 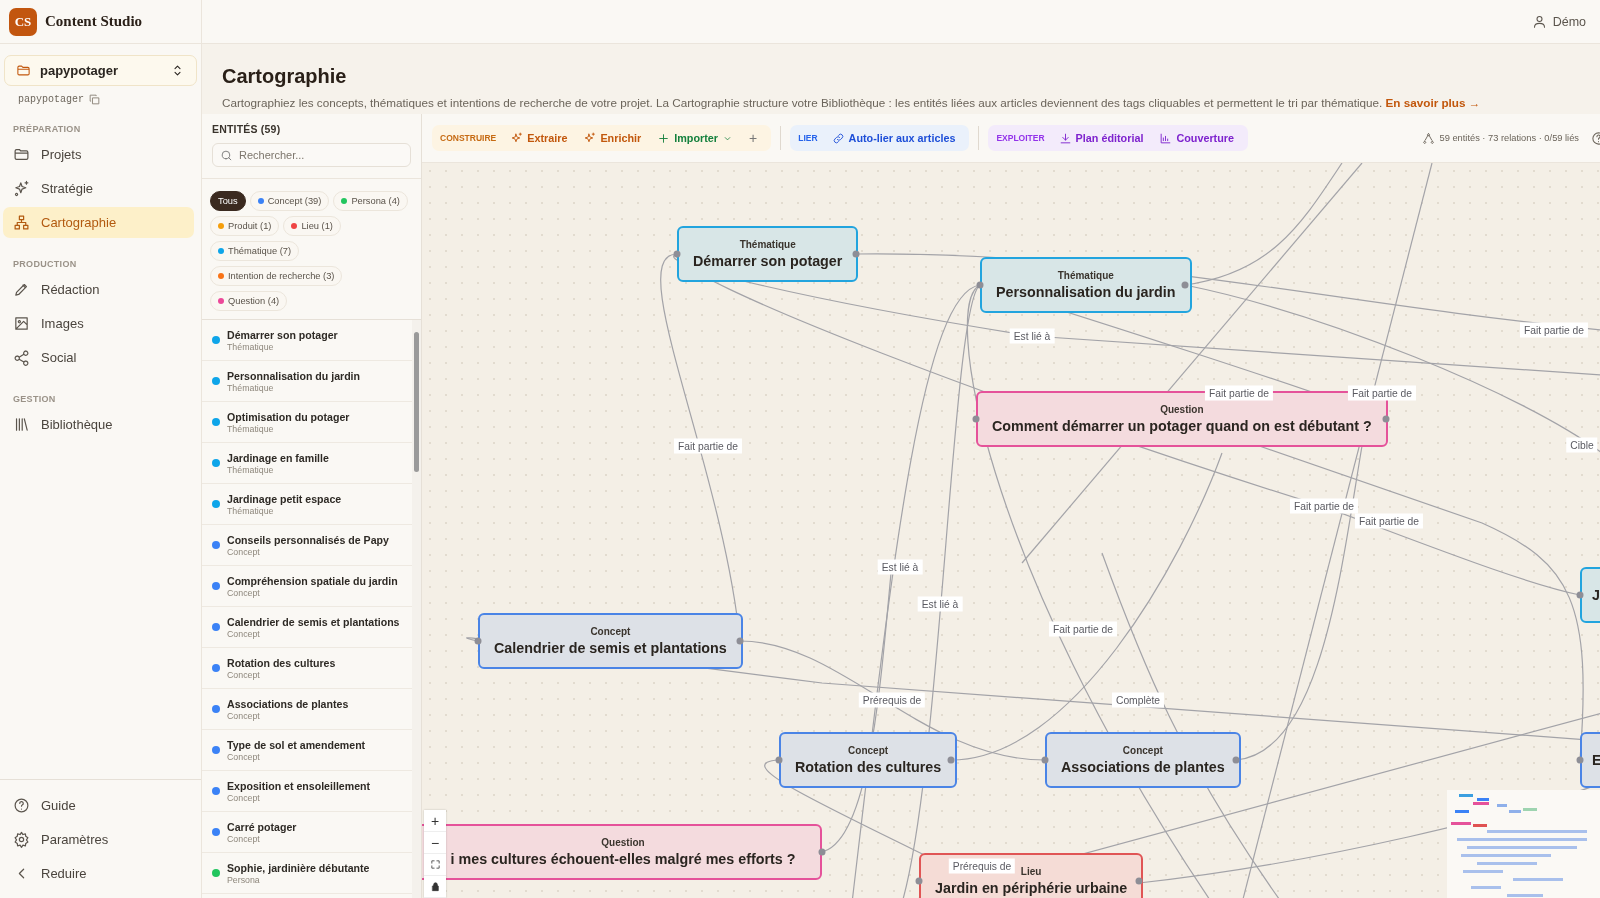 What do you see at coordinates (312, 226) in the screenshot?
I see `filter-chip: Lieu (1)` at bounding box center [312, 226].